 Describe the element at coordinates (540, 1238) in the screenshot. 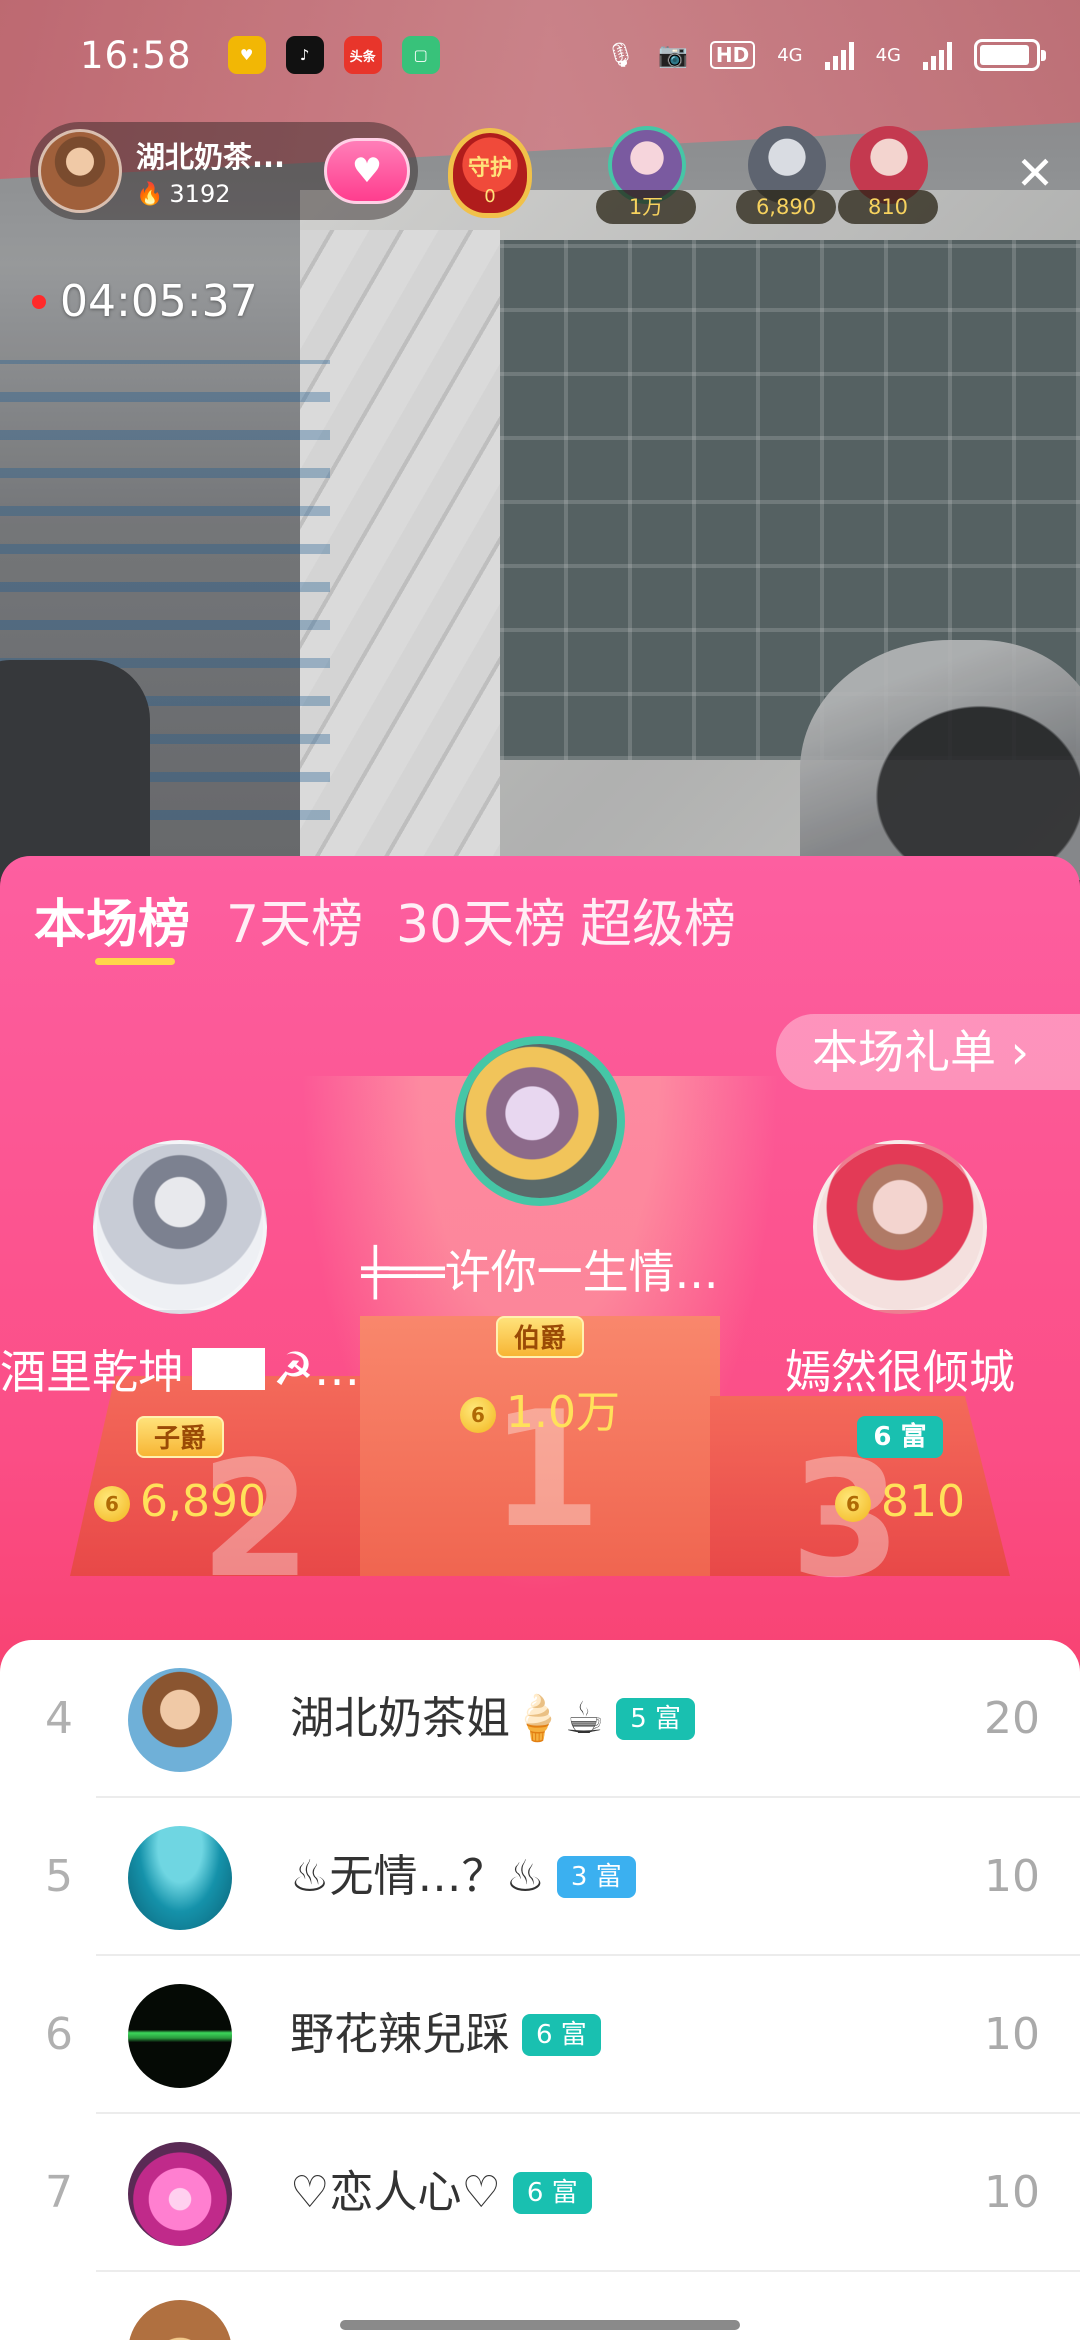

I see `rank-first: ╪══许你一生情... 伯爵 6 1.0万` at that location.